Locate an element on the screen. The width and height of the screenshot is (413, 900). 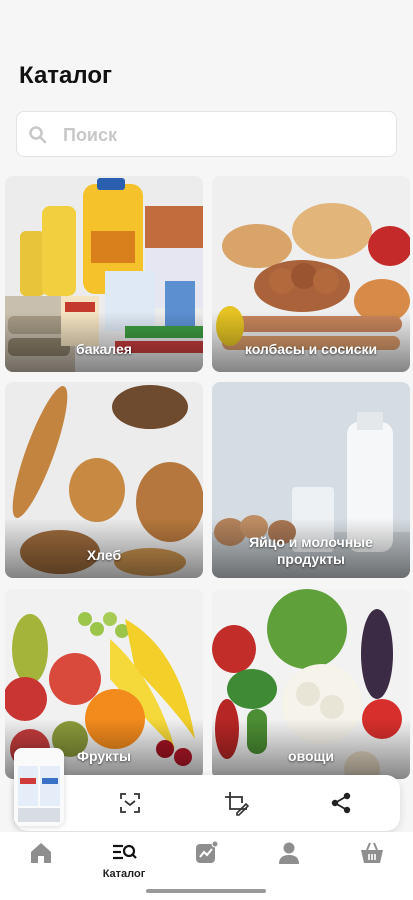
catalog-search-icon is located at coordinates (125, 852).